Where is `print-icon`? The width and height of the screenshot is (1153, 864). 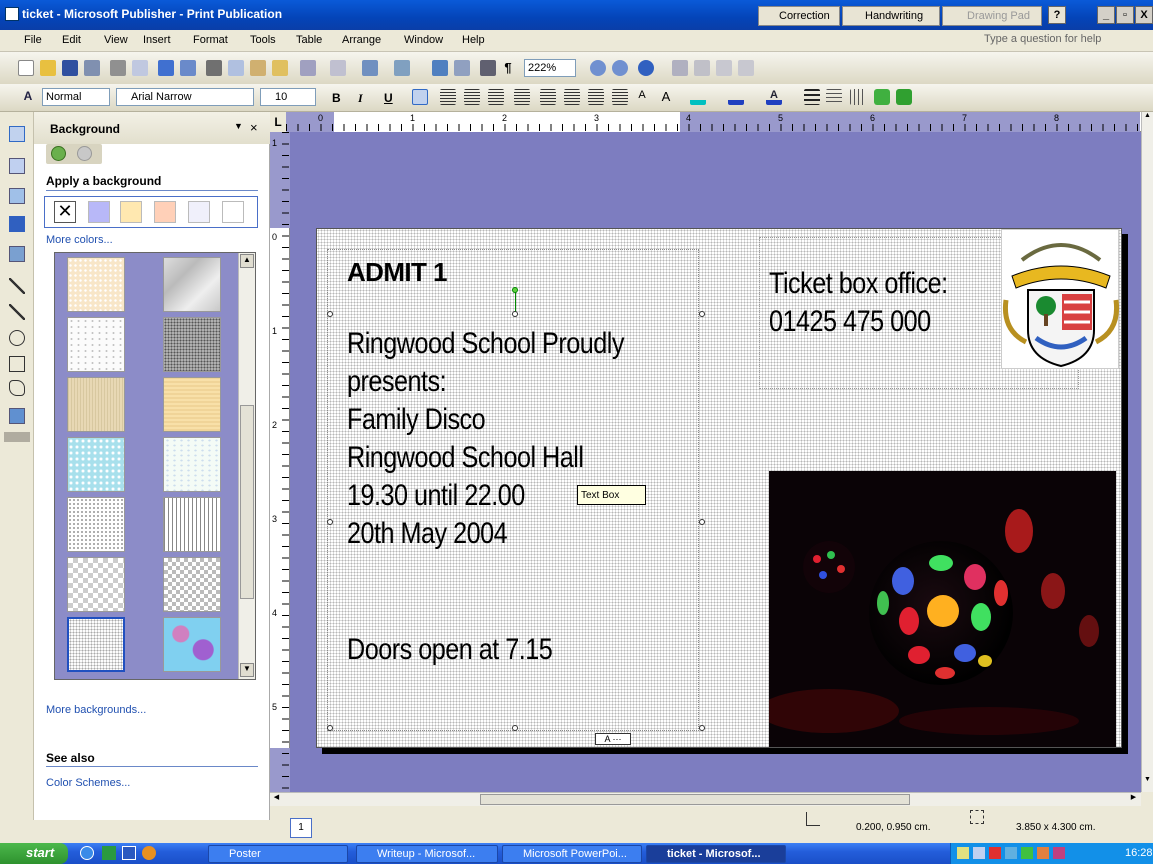 print-icon is located at coordinates (118, 68).